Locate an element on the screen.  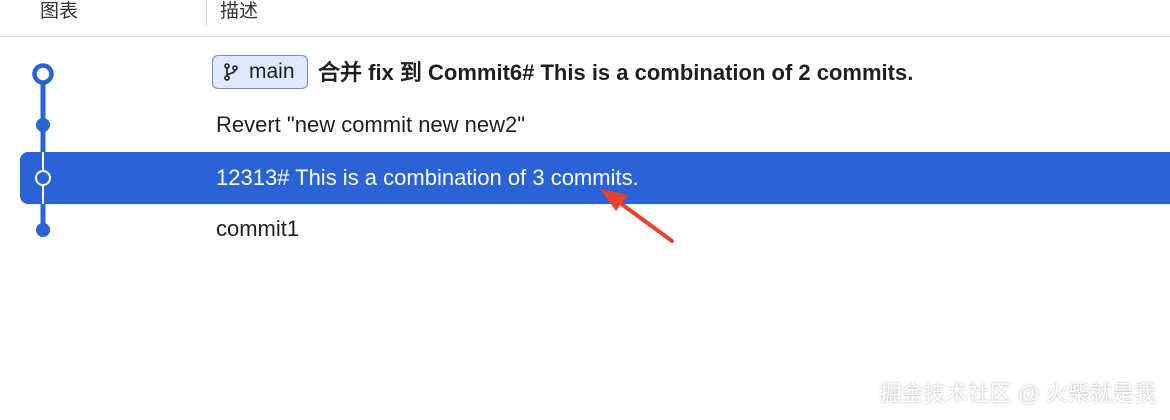
column-separator is located at coordinates (206, 13).